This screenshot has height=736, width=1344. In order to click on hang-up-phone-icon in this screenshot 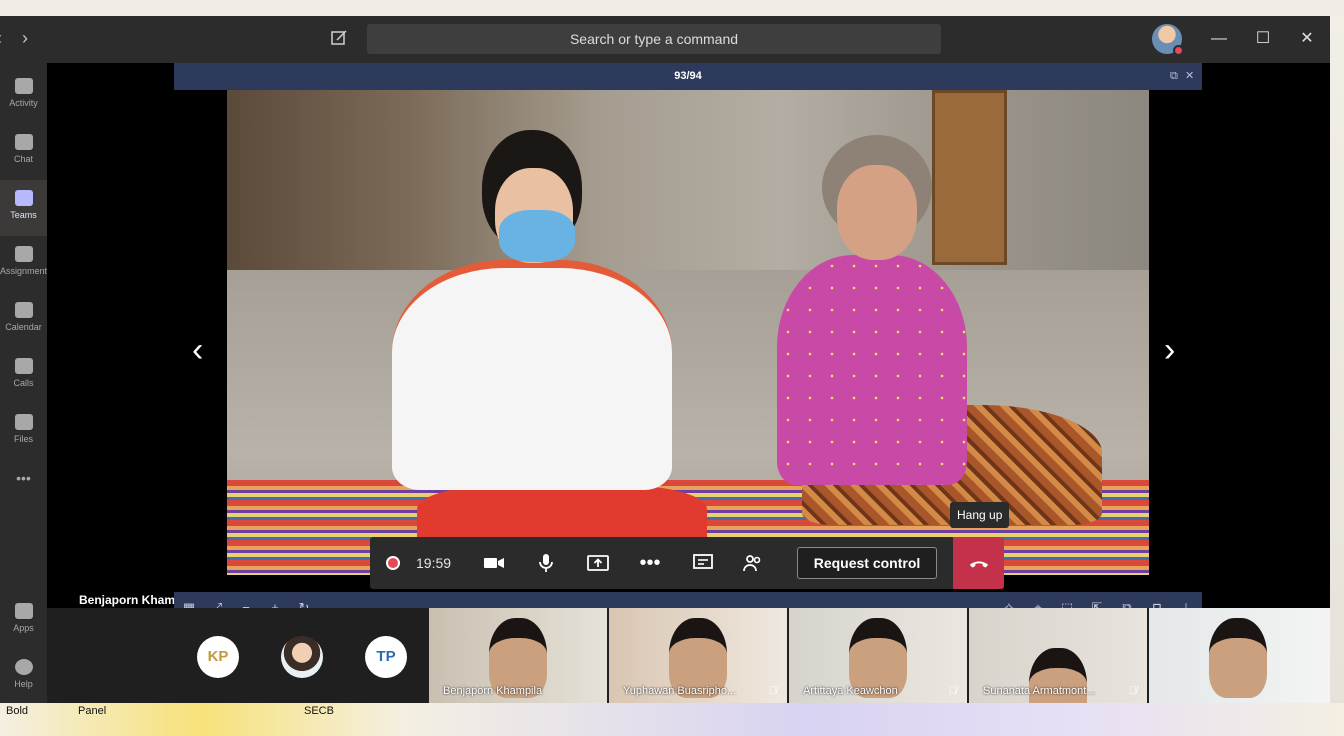, I will do `click(978, 564)`.